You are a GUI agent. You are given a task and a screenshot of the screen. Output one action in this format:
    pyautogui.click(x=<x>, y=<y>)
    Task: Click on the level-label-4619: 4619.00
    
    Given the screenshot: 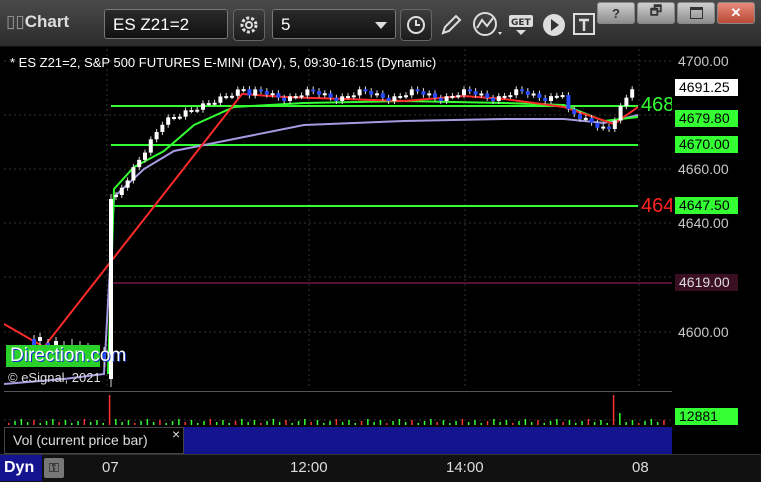 What is the action you would take?
    pyautogui.click(x=706, y=282)
    